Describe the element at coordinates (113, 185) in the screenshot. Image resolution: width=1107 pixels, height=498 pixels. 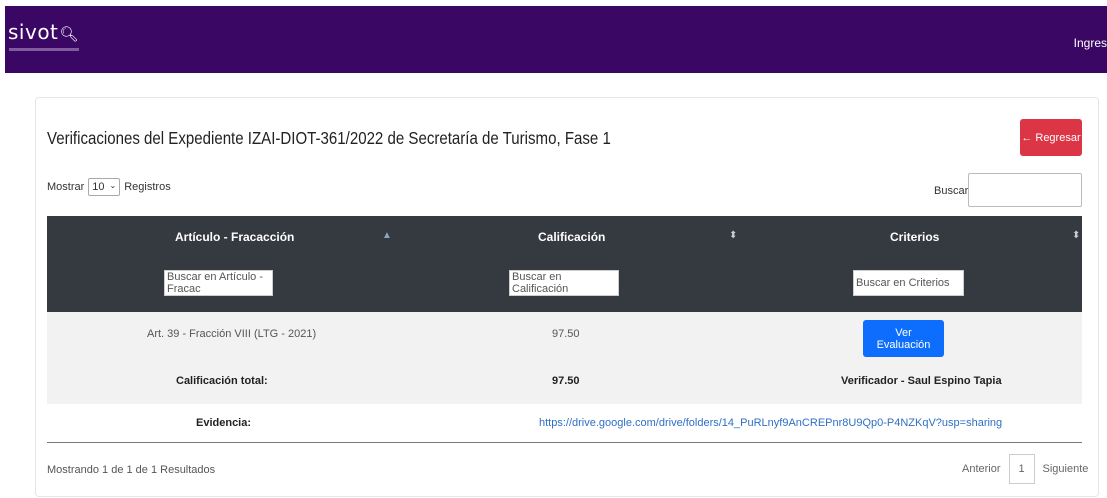
I see `chevron-down-icon: ⌄` at that location.